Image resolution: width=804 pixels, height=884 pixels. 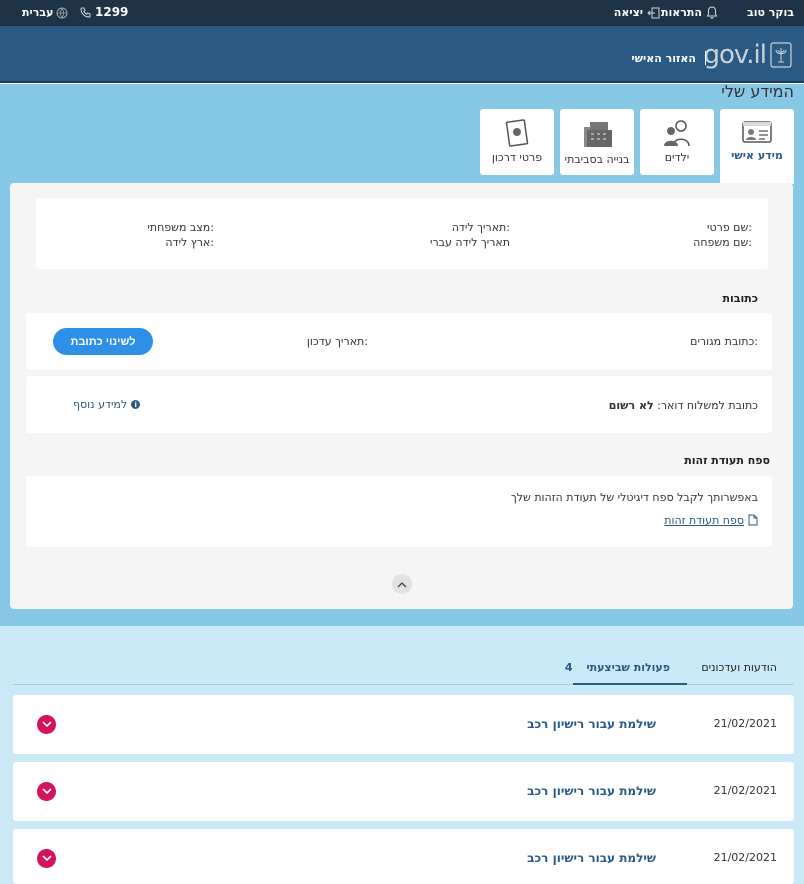 I want to click on site-header: gov.il האזור האישי, so click(x=402, y=54).